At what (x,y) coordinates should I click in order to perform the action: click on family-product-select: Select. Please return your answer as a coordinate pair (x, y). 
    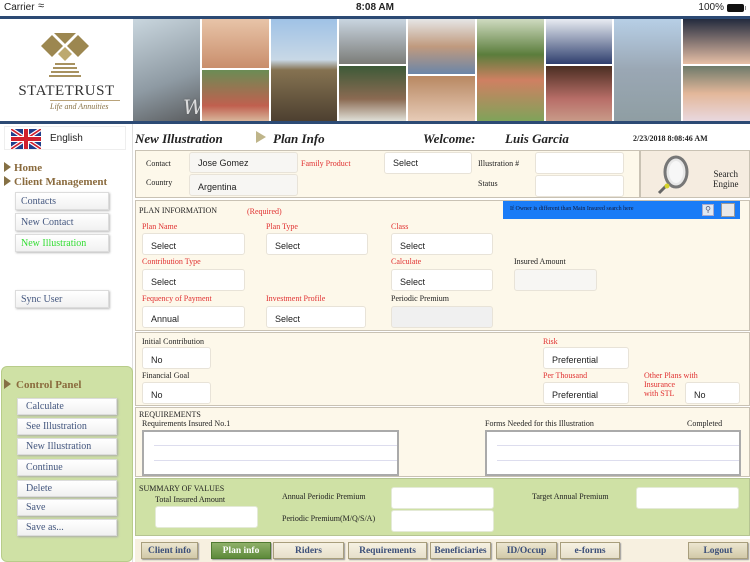
    Looking at the image, I should click on (428, 163).